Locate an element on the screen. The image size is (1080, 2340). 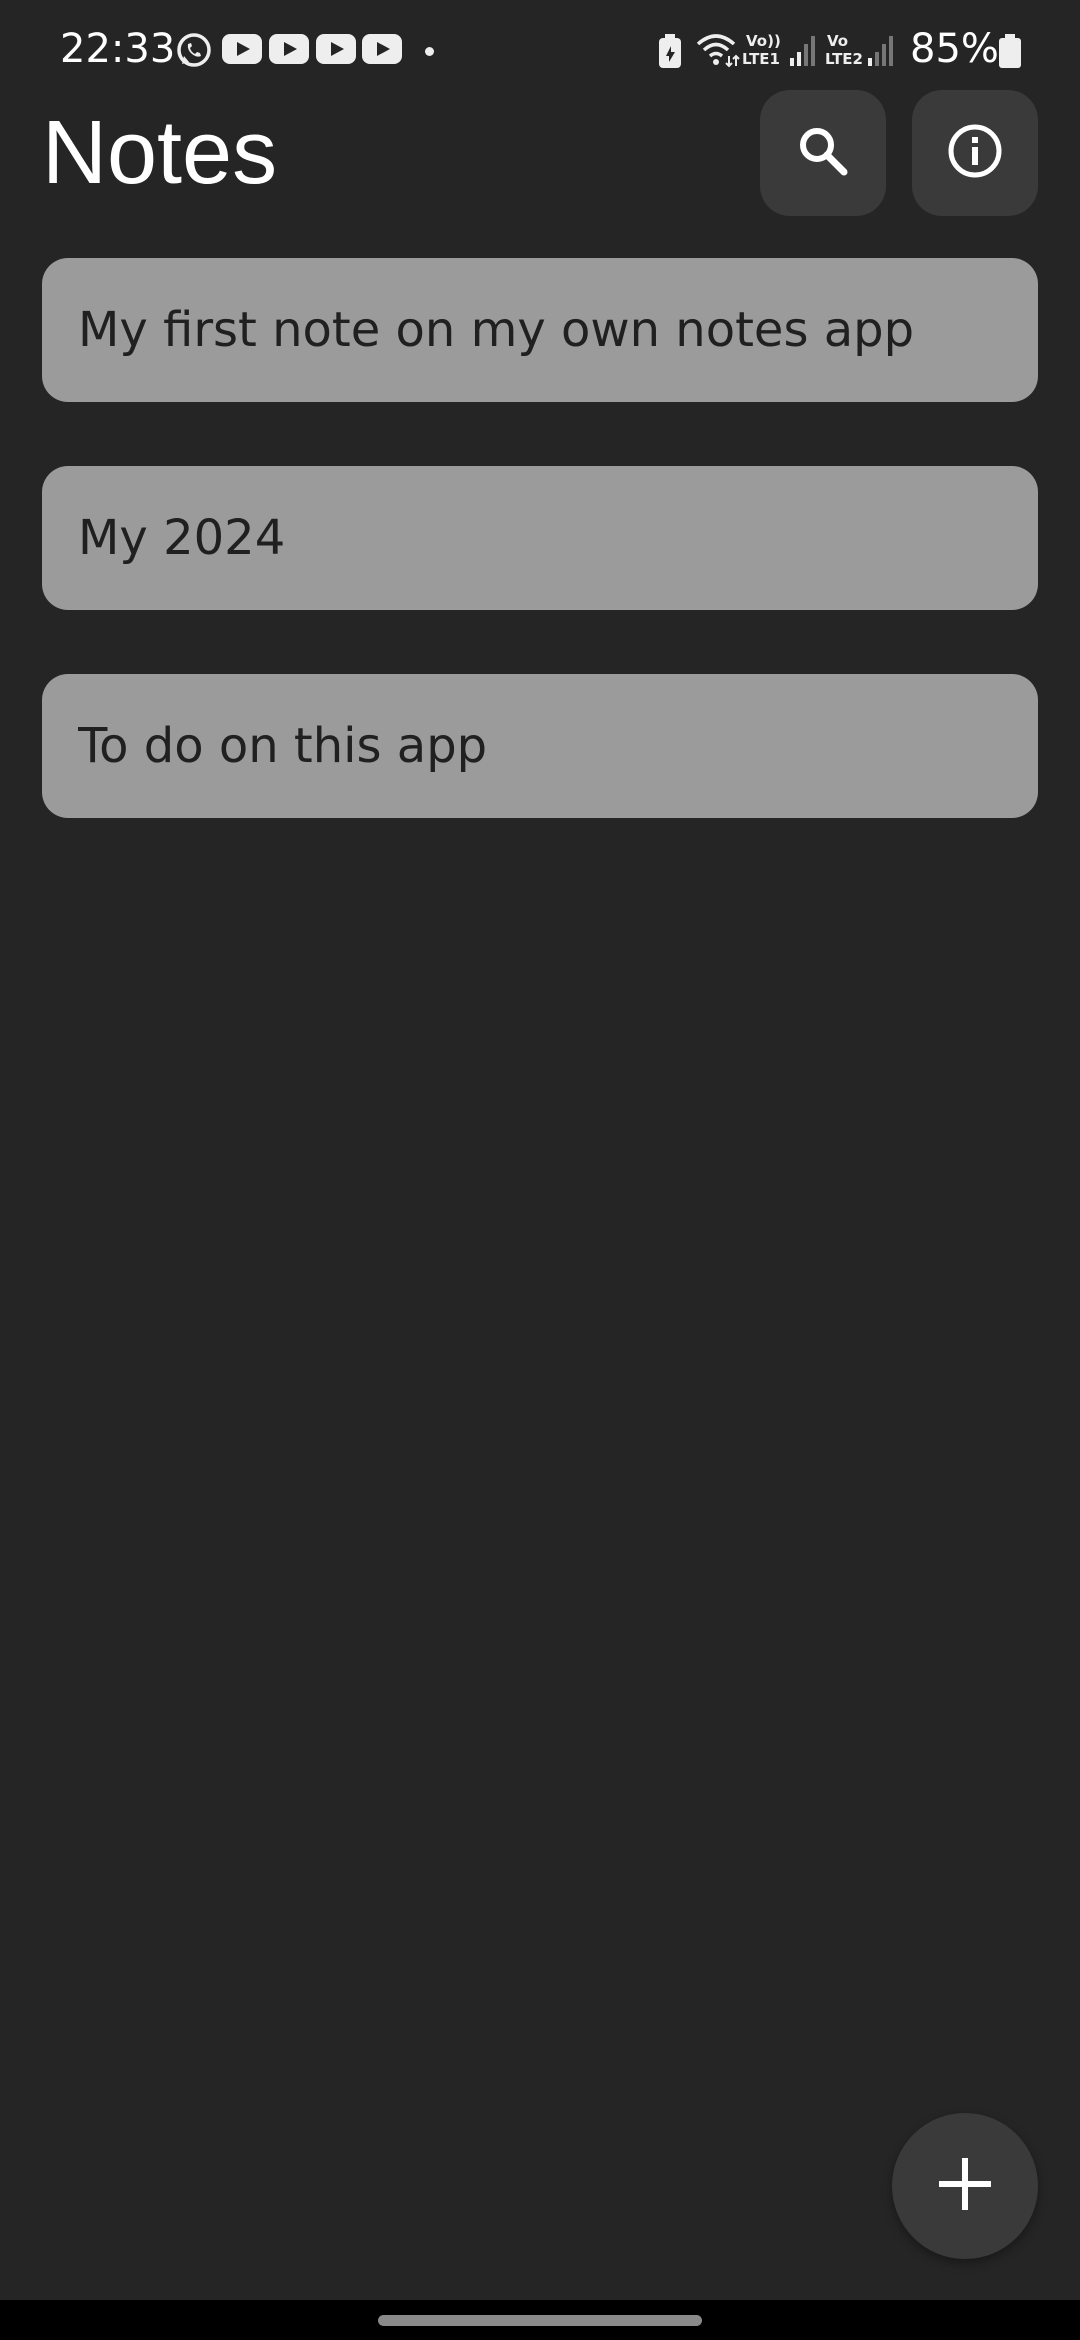
more-notifications-dot is located at coordinates (429, 51).